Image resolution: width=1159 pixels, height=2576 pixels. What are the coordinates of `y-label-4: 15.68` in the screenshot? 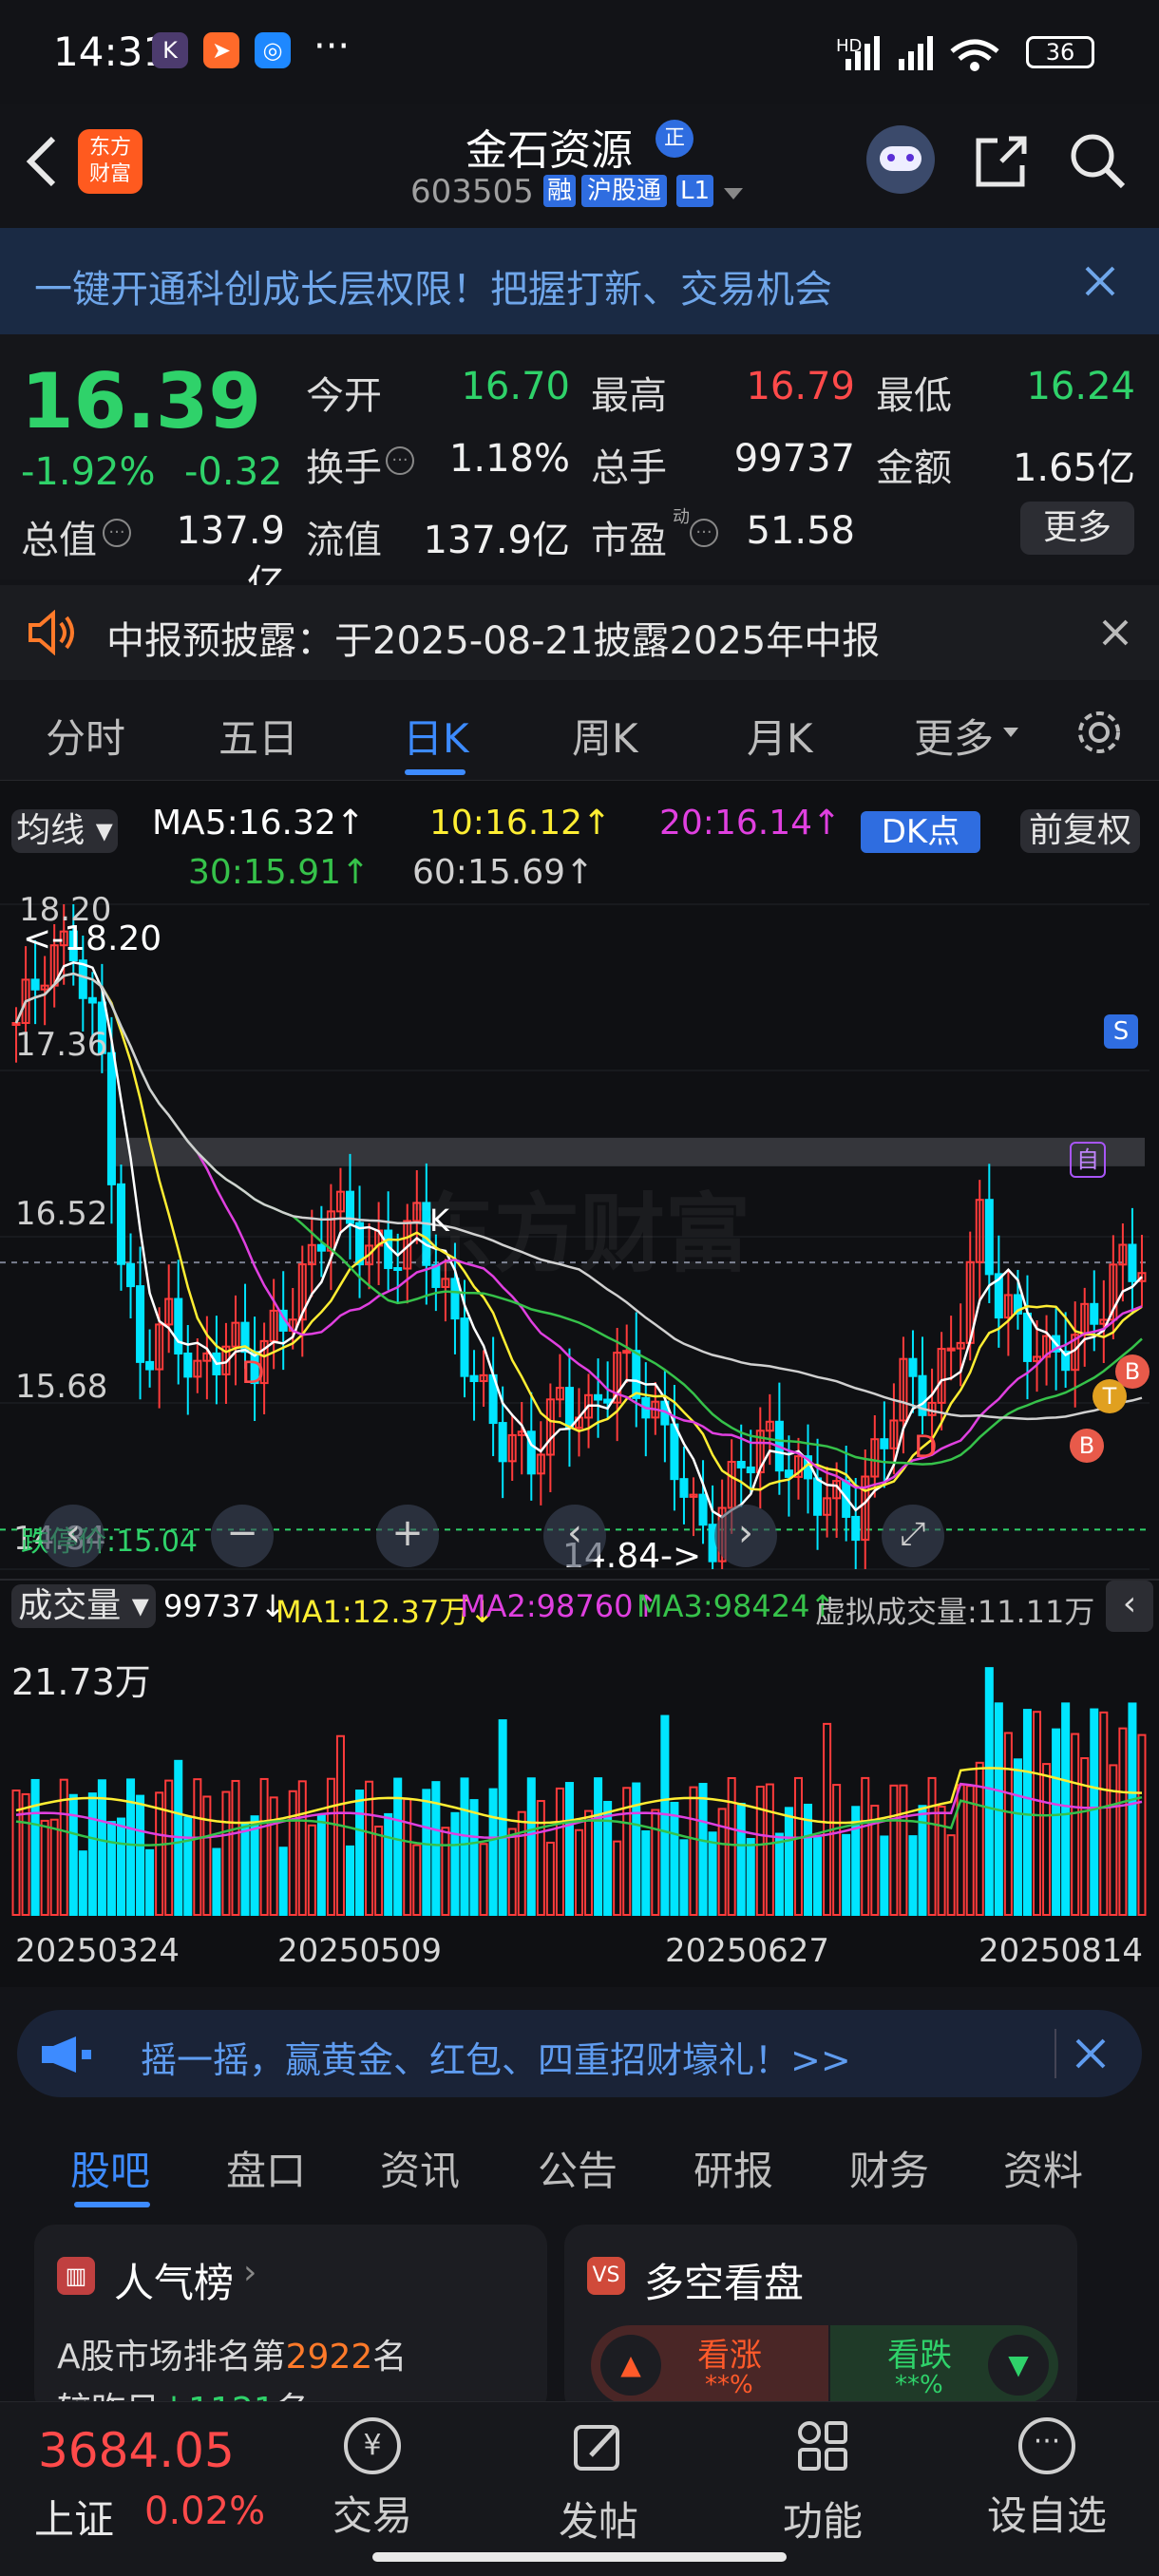 It's located at (61, 1387).